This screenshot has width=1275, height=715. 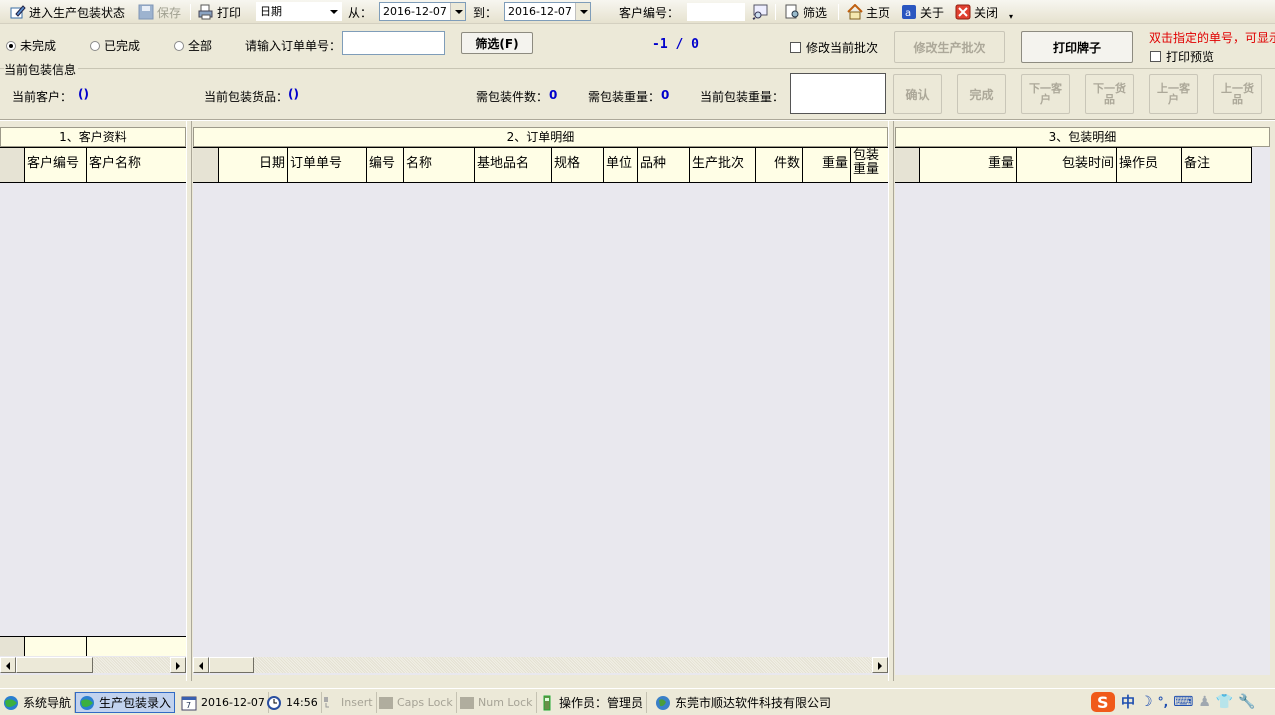 What do you see at coordinates (386, 702) in the screenshot?
I see `caps-lock-icon` at bounding box center [386, 702].